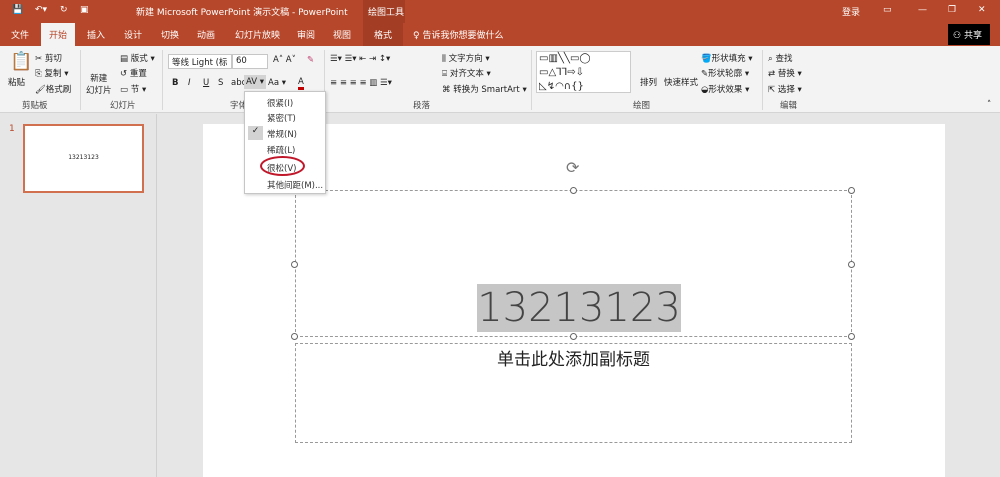  What do you see at coordinates (648, 82) in the screenshot?
I see `arrange-button: 排列` at bounding box center [648, 82].